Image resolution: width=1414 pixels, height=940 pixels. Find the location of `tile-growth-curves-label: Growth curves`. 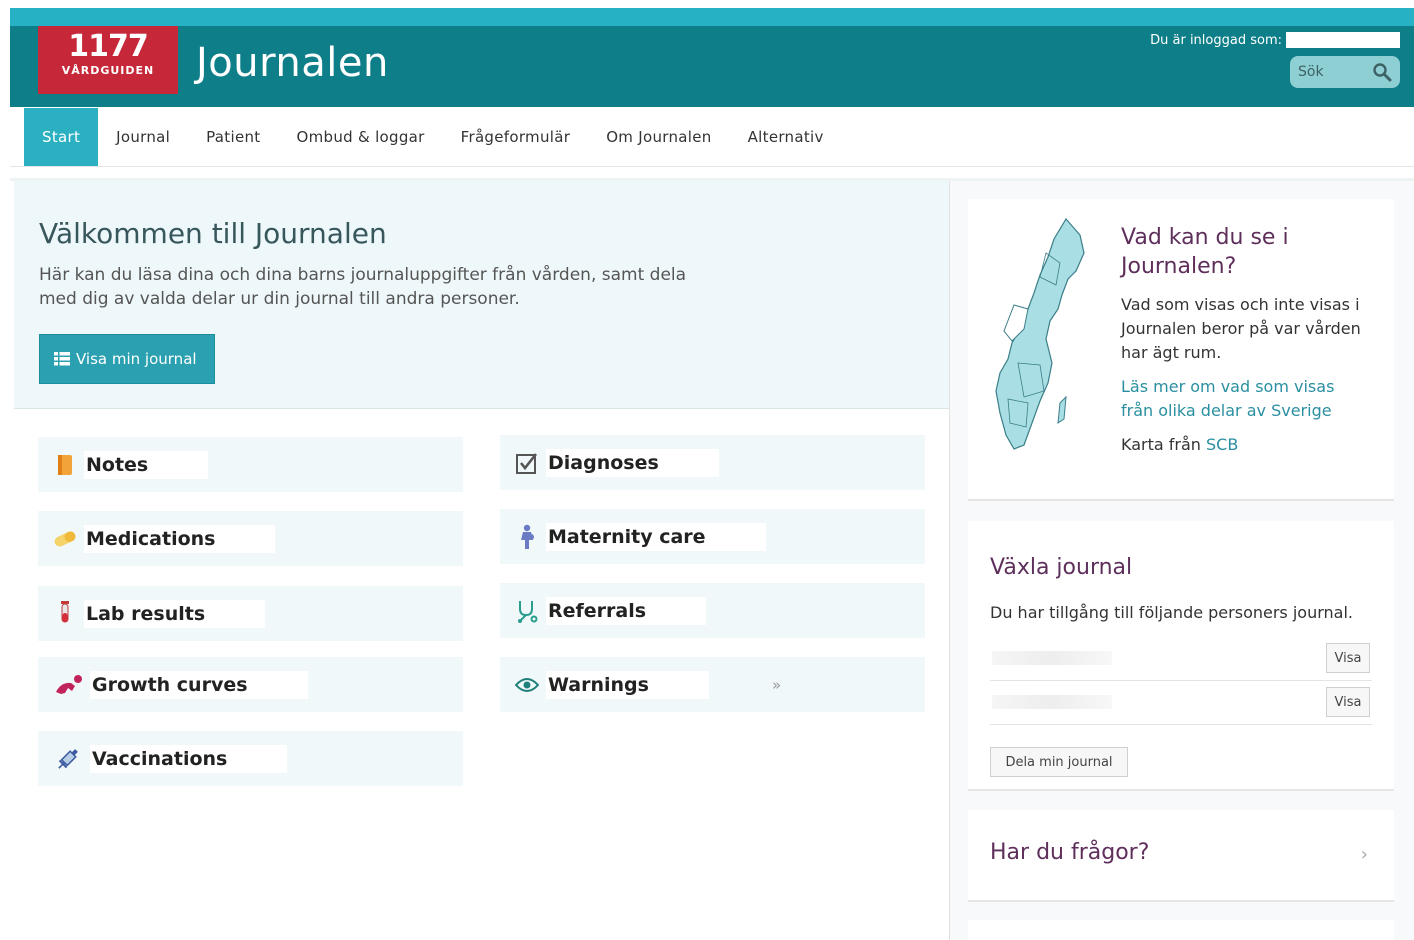

tile-growth-curves-label: Growth curves is located at coordinates (199, 684).